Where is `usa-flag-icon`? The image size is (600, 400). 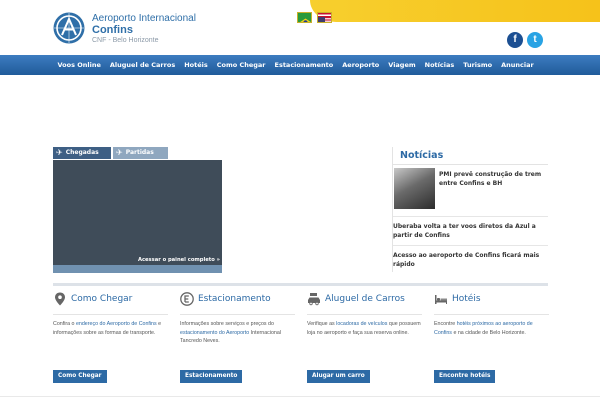 usa-flag-icon is located at coordinates (324, 17).